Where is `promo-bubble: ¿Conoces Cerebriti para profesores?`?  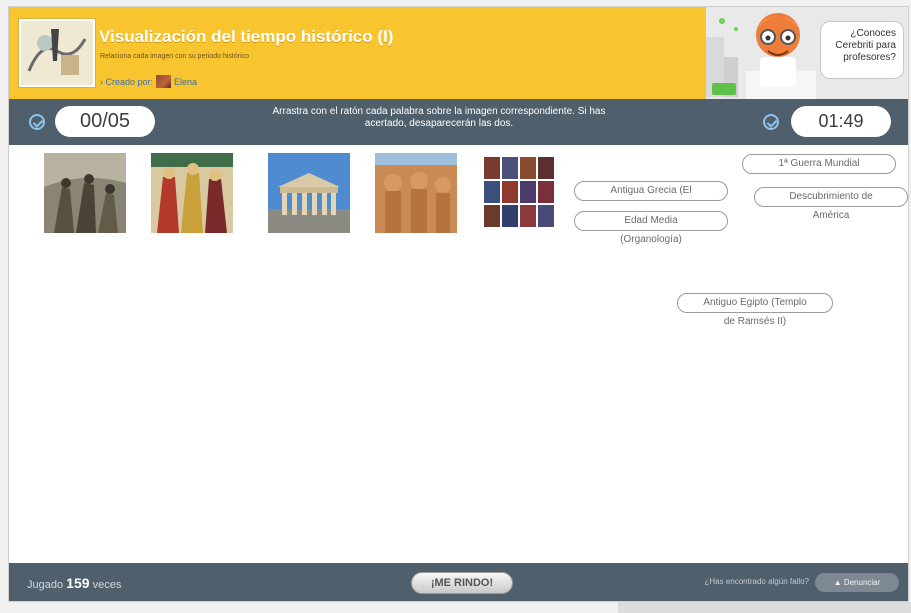 promo-bubble: ¿Conoces Cerebriti para profesores? is located at coordinates (862, 50).